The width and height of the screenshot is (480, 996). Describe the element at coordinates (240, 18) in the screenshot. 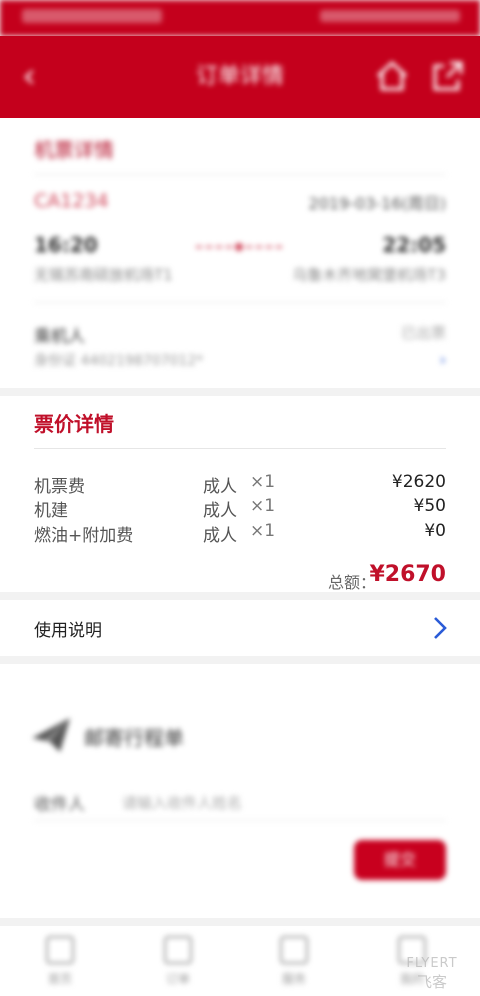

I see `status-bar` at that location.